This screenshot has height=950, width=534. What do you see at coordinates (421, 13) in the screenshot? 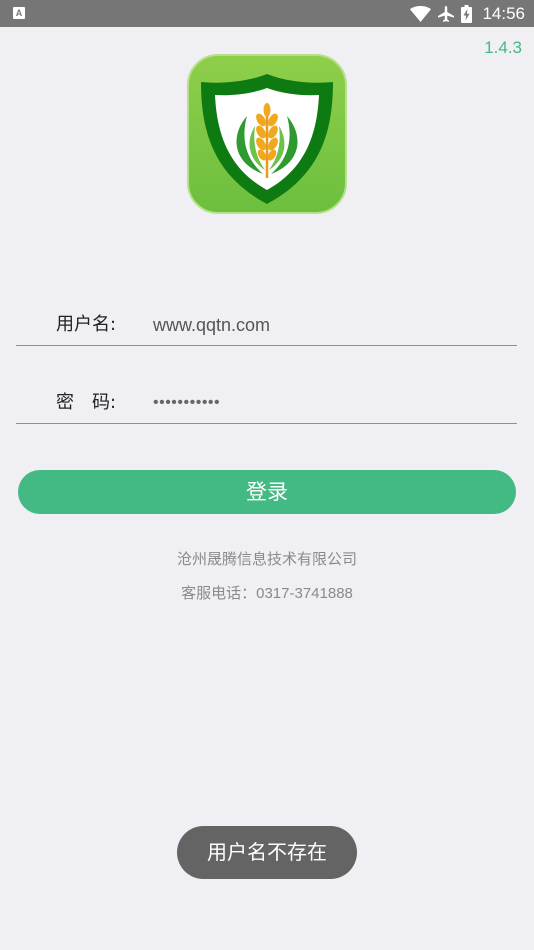
I see `wifi-icon` at bounding box center [421, 13].